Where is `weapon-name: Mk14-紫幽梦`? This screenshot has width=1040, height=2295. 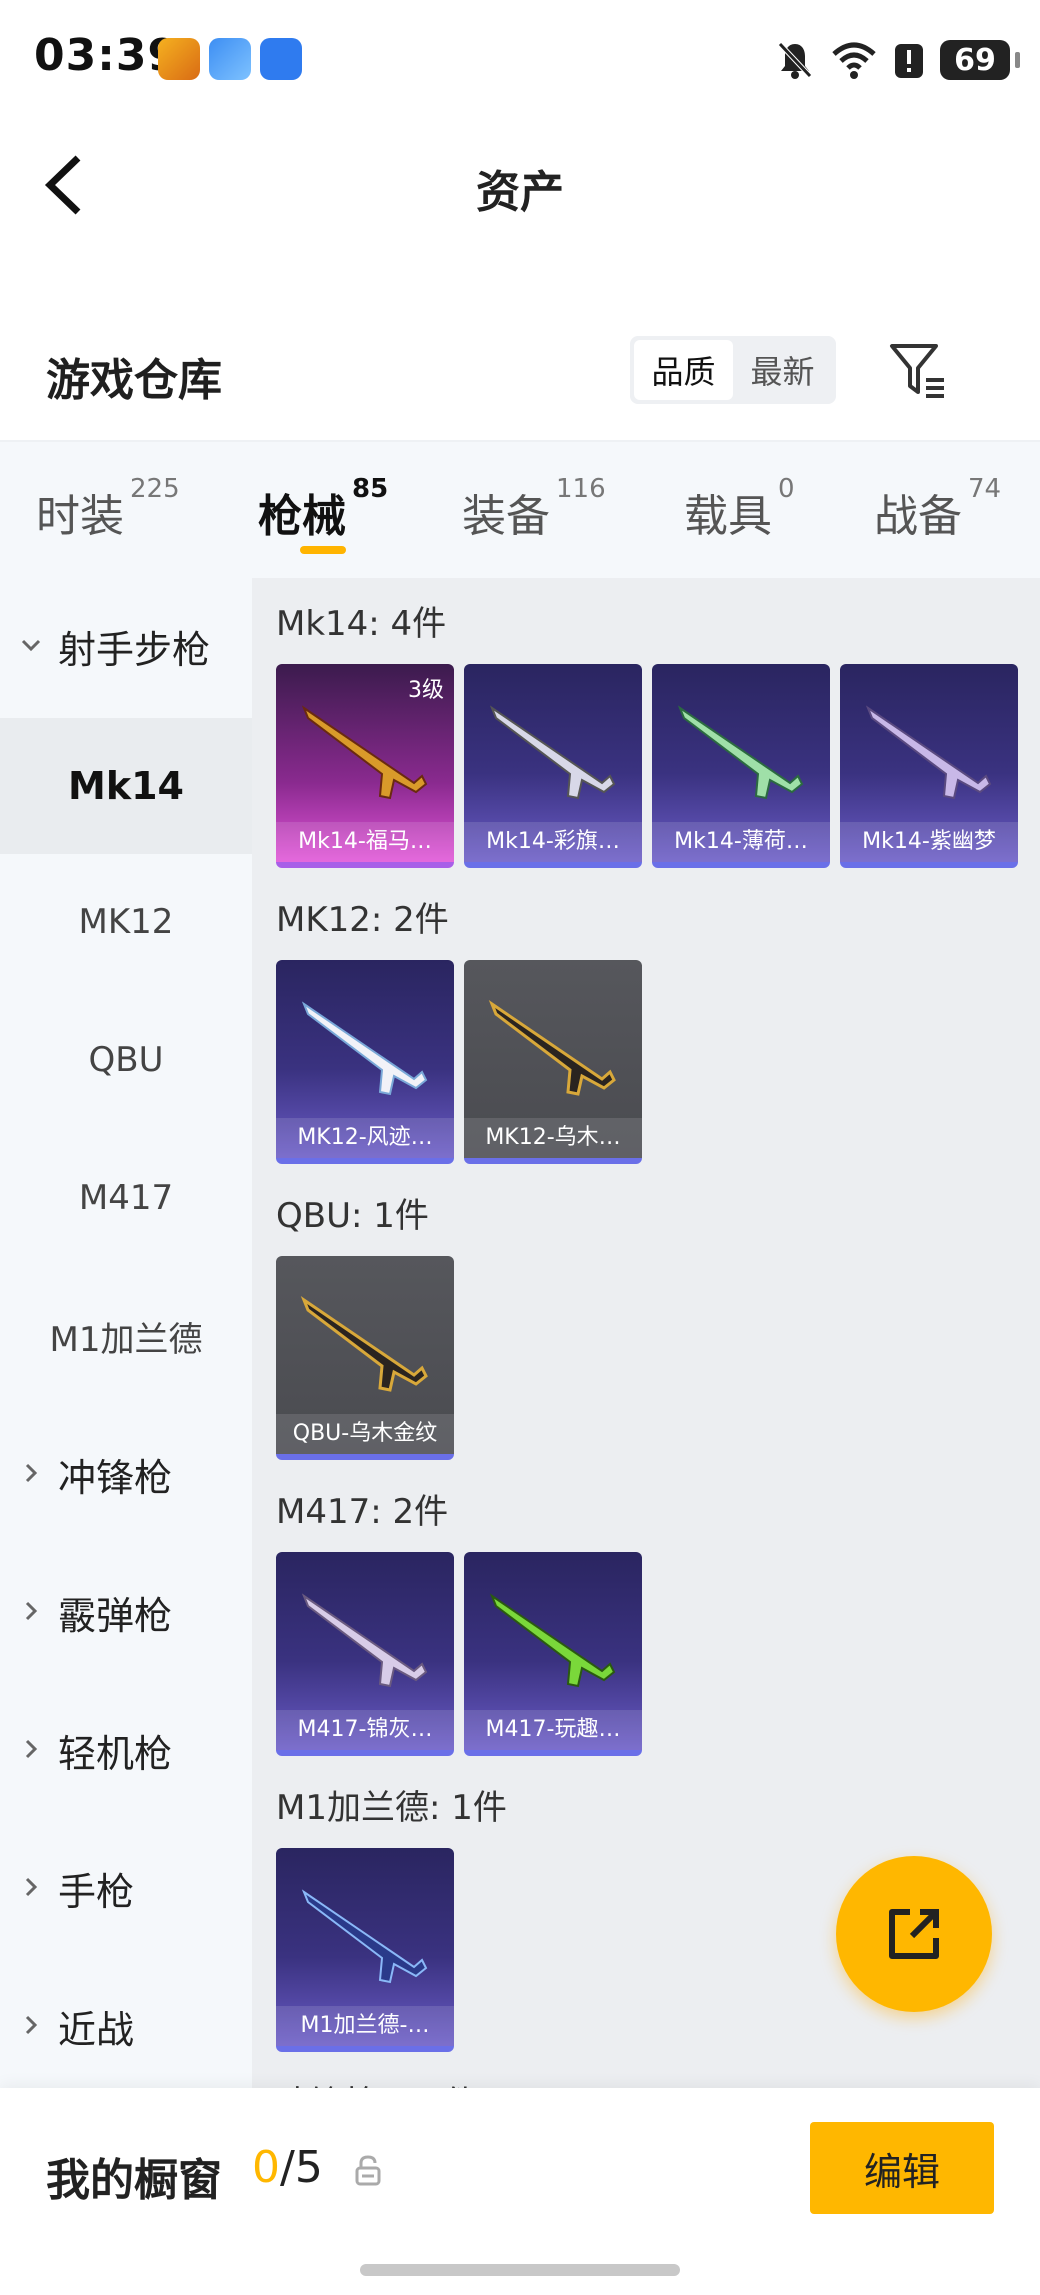
weapon-name: Mk14-紫幽梦 is located at coordinates (929, 842).